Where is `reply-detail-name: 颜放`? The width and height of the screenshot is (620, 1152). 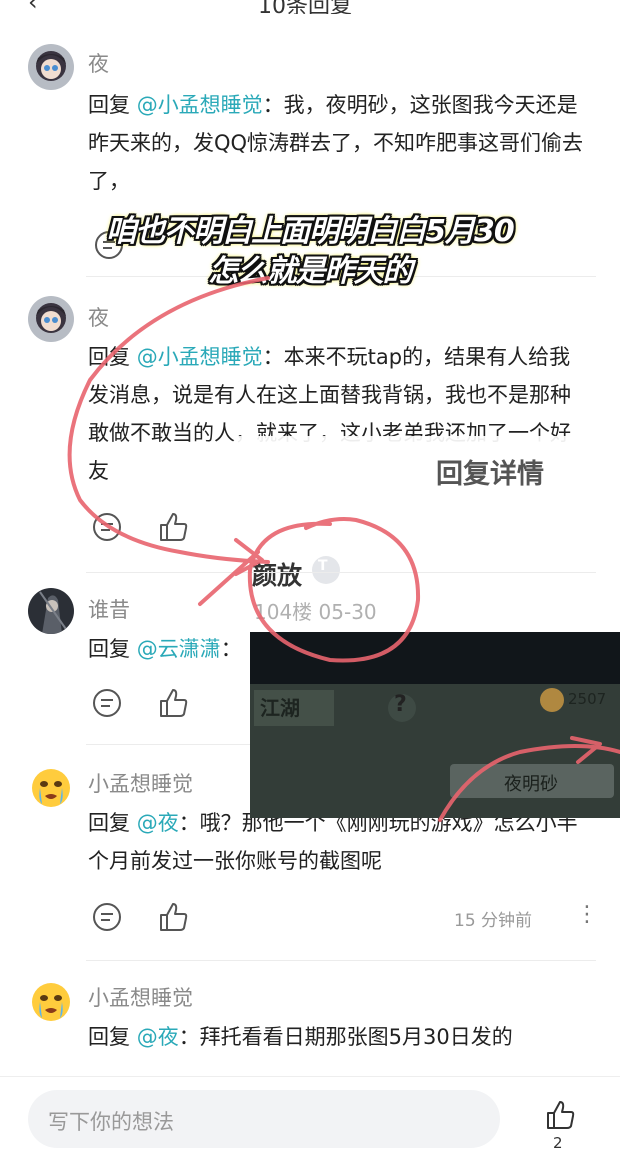 reply-detail-name: 颜放 is located at coordinates (277, 575).